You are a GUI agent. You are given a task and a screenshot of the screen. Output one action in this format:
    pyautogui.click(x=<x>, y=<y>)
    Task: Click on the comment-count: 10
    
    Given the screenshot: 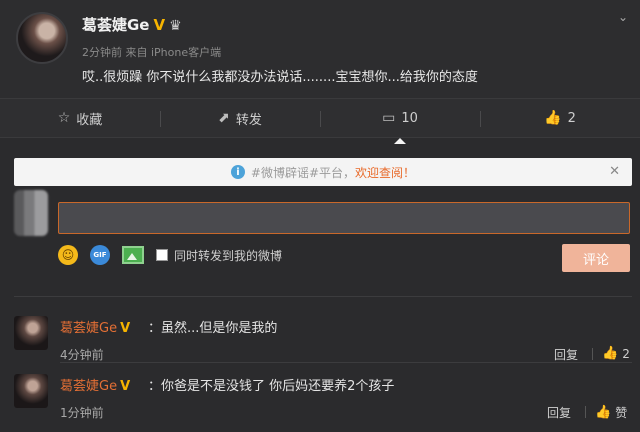 What is the action you would take?
    pyautogui.click(x=409, y=118)
    